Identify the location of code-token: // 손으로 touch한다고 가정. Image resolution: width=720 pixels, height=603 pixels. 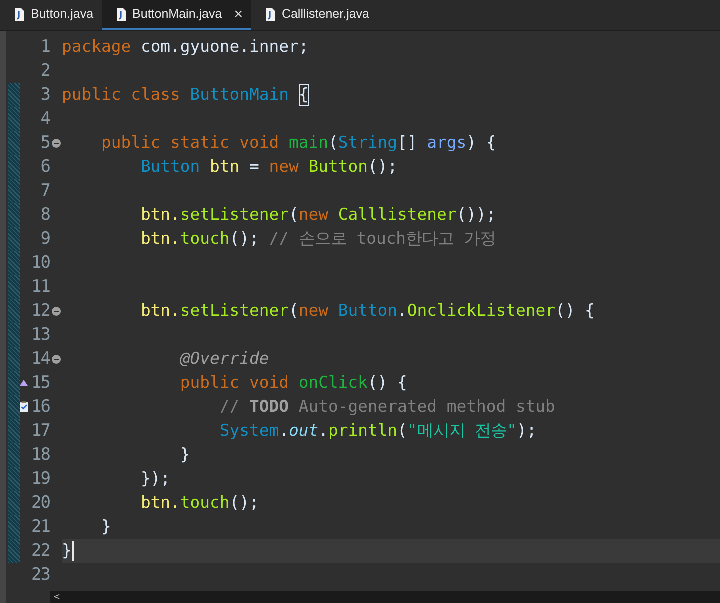
(382, 239).